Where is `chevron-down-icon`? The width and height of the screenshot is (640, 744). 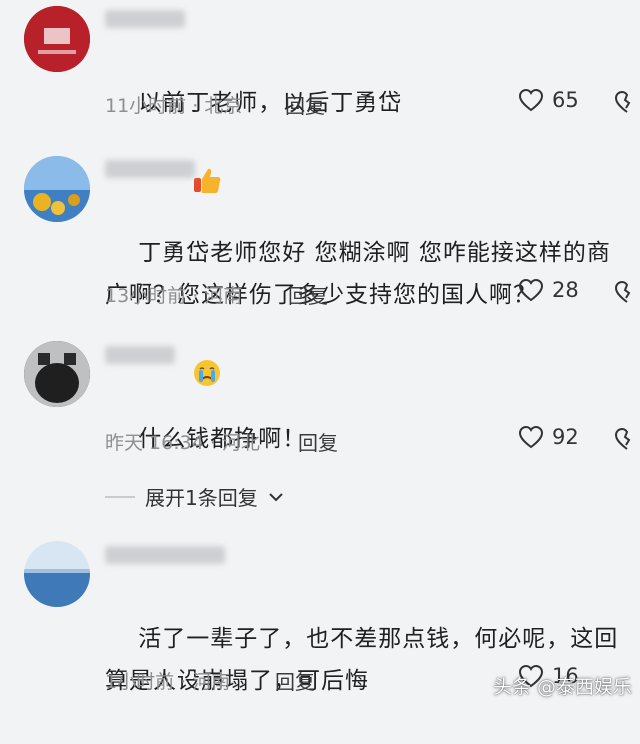
chevron-down-icon is located at coordinates (276, 496).